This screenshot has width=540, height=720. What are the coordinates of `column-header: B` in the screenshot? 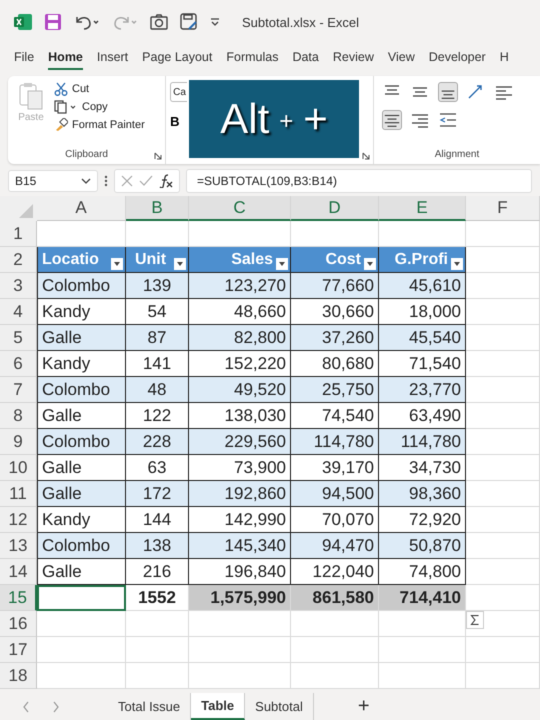 It's located at (157, 208).